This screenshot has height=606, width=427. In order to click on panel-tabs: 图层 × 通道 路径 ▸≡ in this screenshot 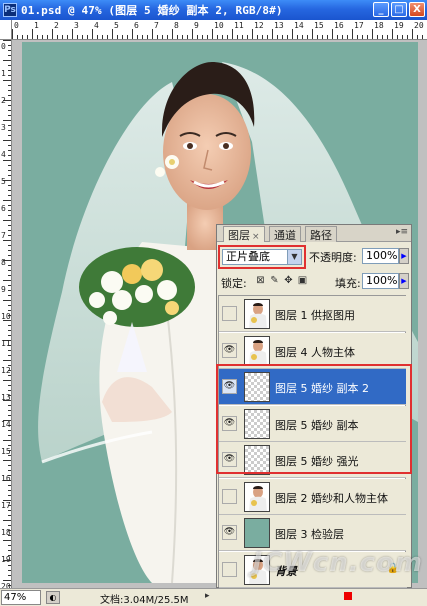, I will do `click(314, 233)`.